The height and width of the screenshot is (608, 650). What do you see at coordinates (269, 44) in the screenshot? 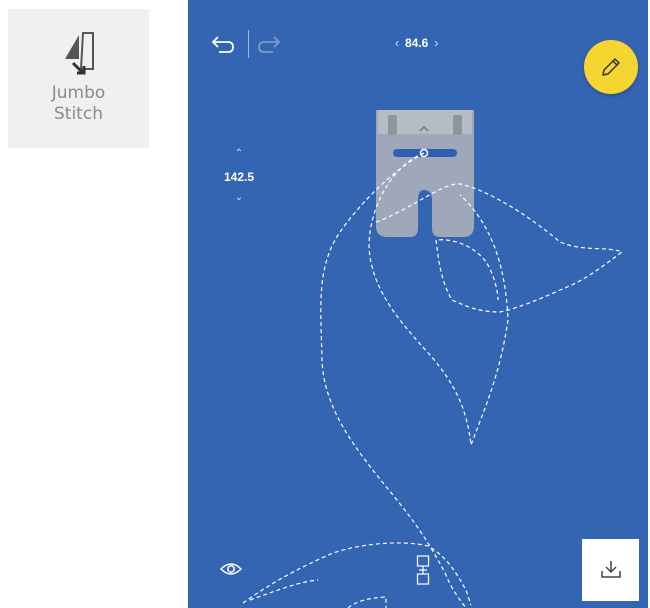
I see `redo-arrow-icon` at bounding box center [269, 44].